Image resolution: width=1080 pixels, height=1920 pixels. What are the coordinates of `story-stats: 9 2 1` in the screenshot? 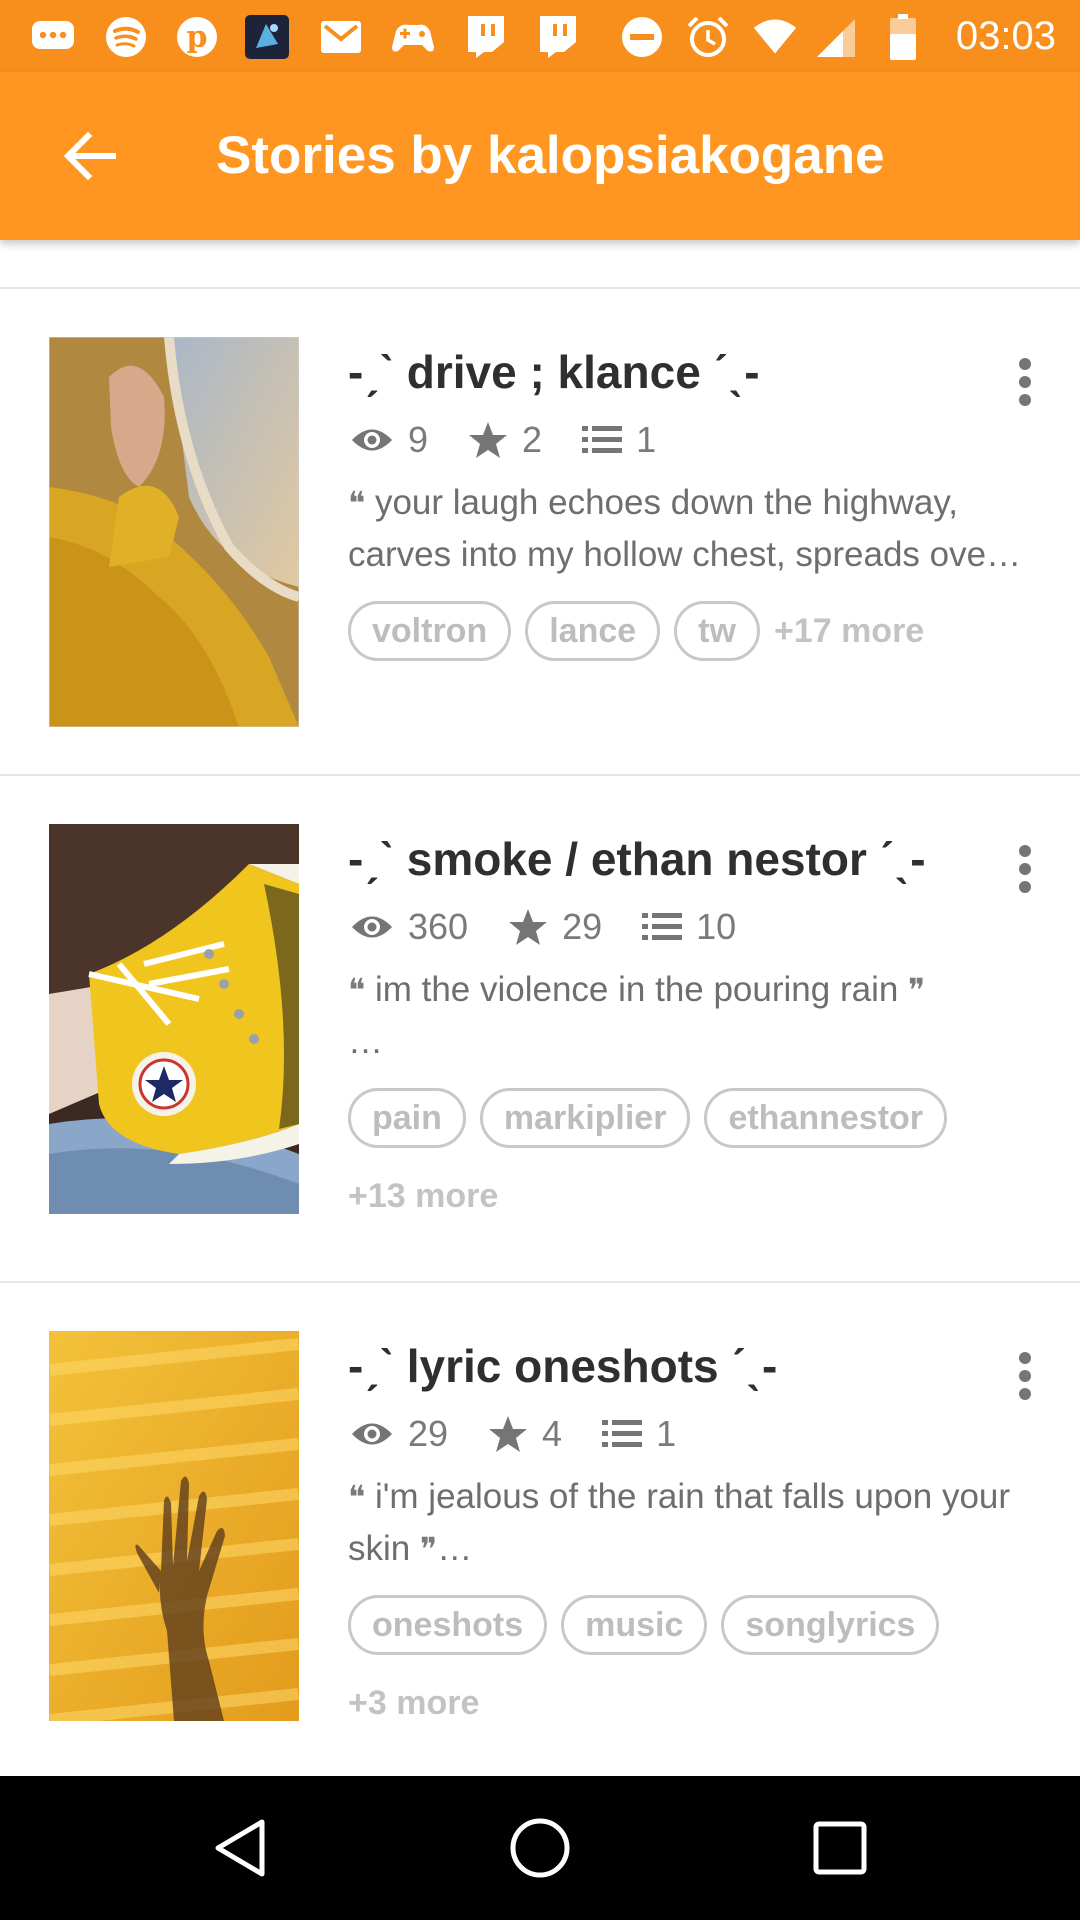 It's located at (523, 440).